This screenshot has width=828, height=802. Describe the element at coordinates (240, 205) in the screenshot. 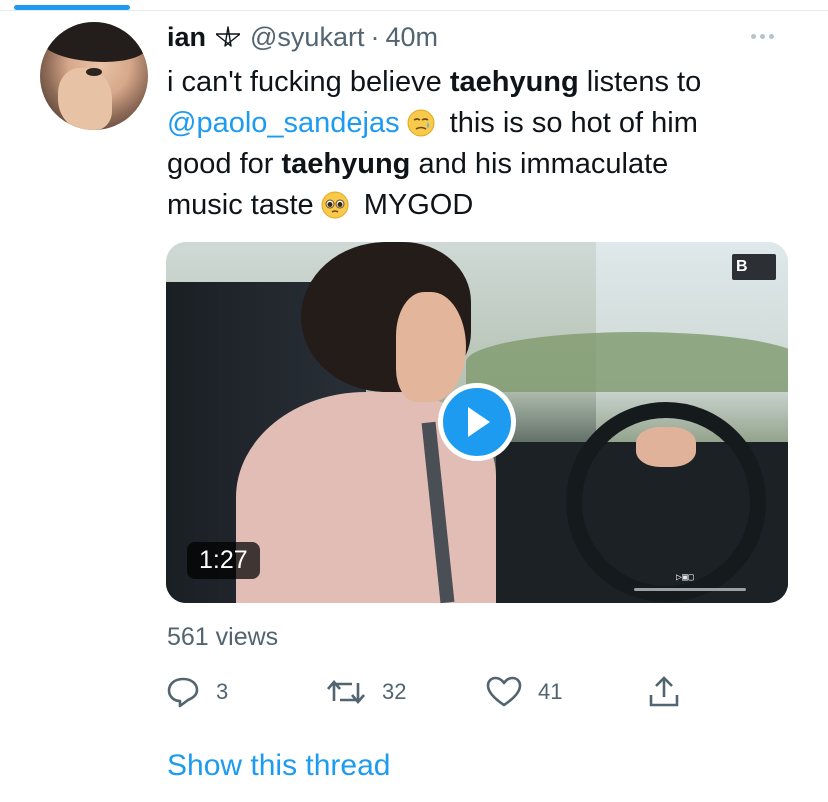

I see `text-segment: music taste` at that location.